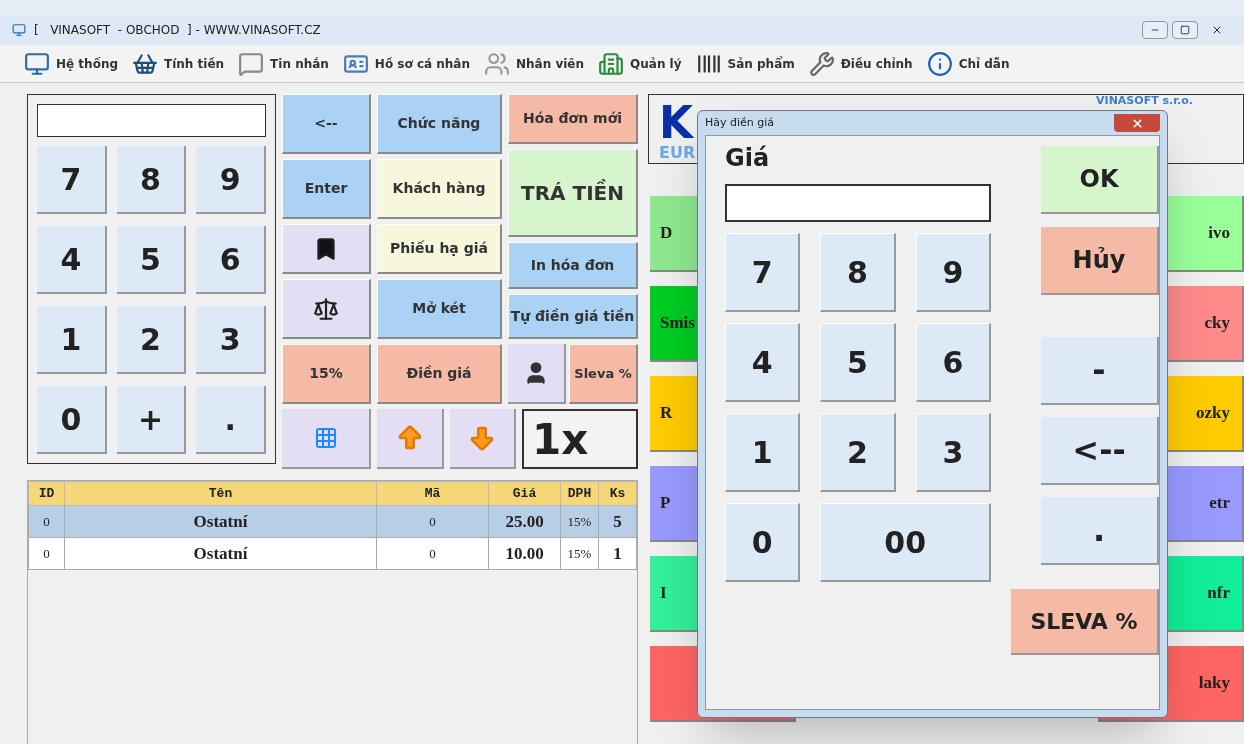 This screenshot has width=1244, height=744. What do you see at coordinates (283, 63) in the screenshot?
I see `toolbar-button: Tin nhắn` at bounding box center [283, 63].